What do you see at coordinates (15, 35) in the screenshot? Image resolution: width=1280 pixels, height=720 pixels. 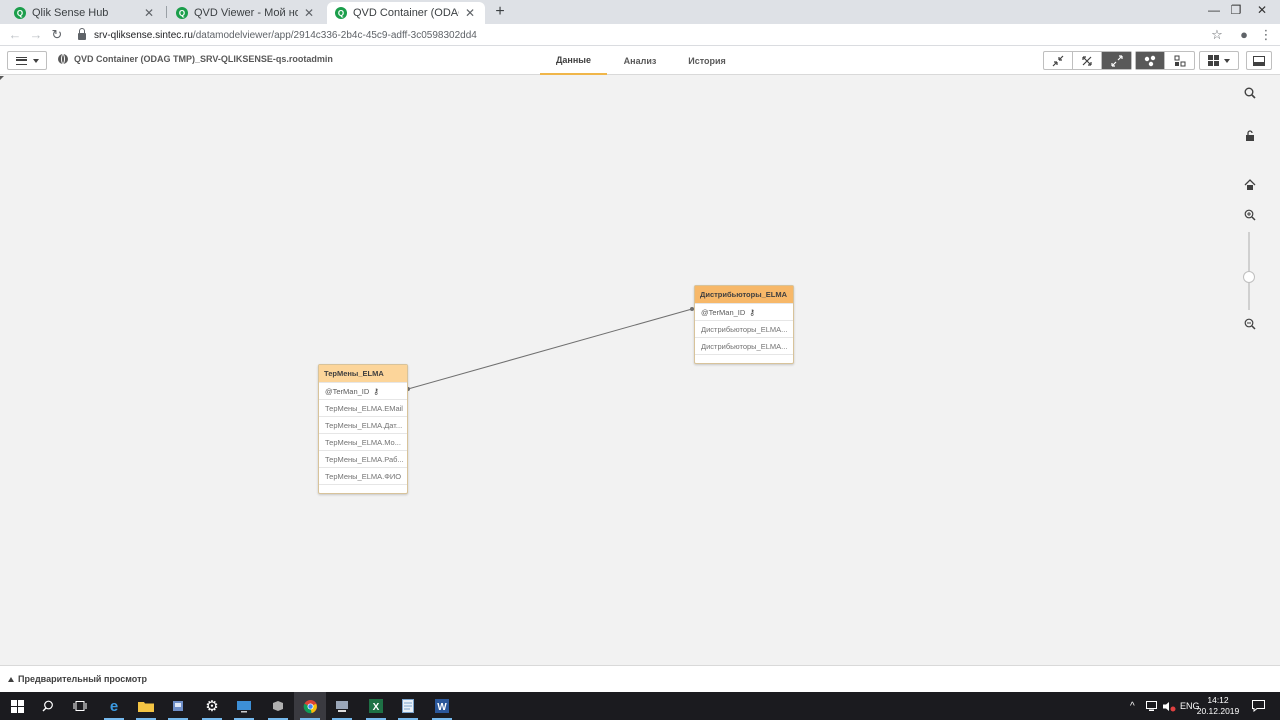 I see `back-arrow-icon: ←` at bounding box center [15, 35].